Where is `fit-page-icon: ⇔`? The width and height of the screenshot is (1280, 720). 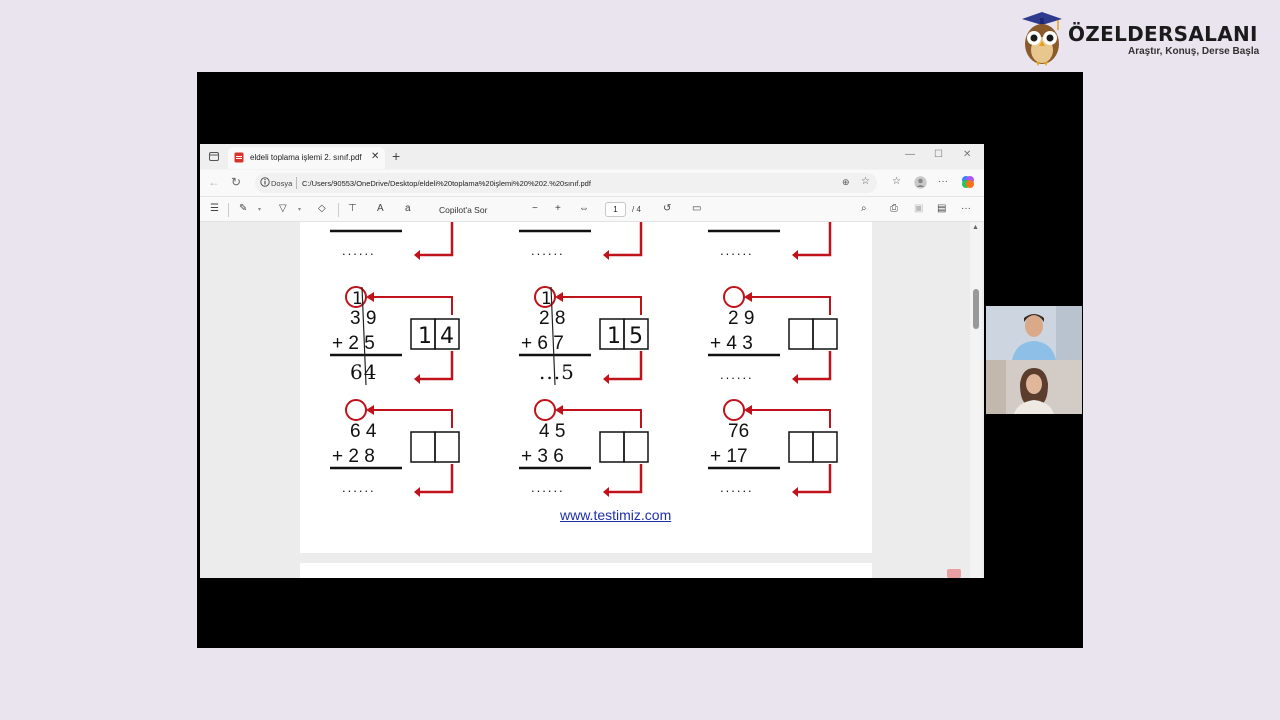 fit-page-icon: ⇔ is located at coordinates (584, 208).